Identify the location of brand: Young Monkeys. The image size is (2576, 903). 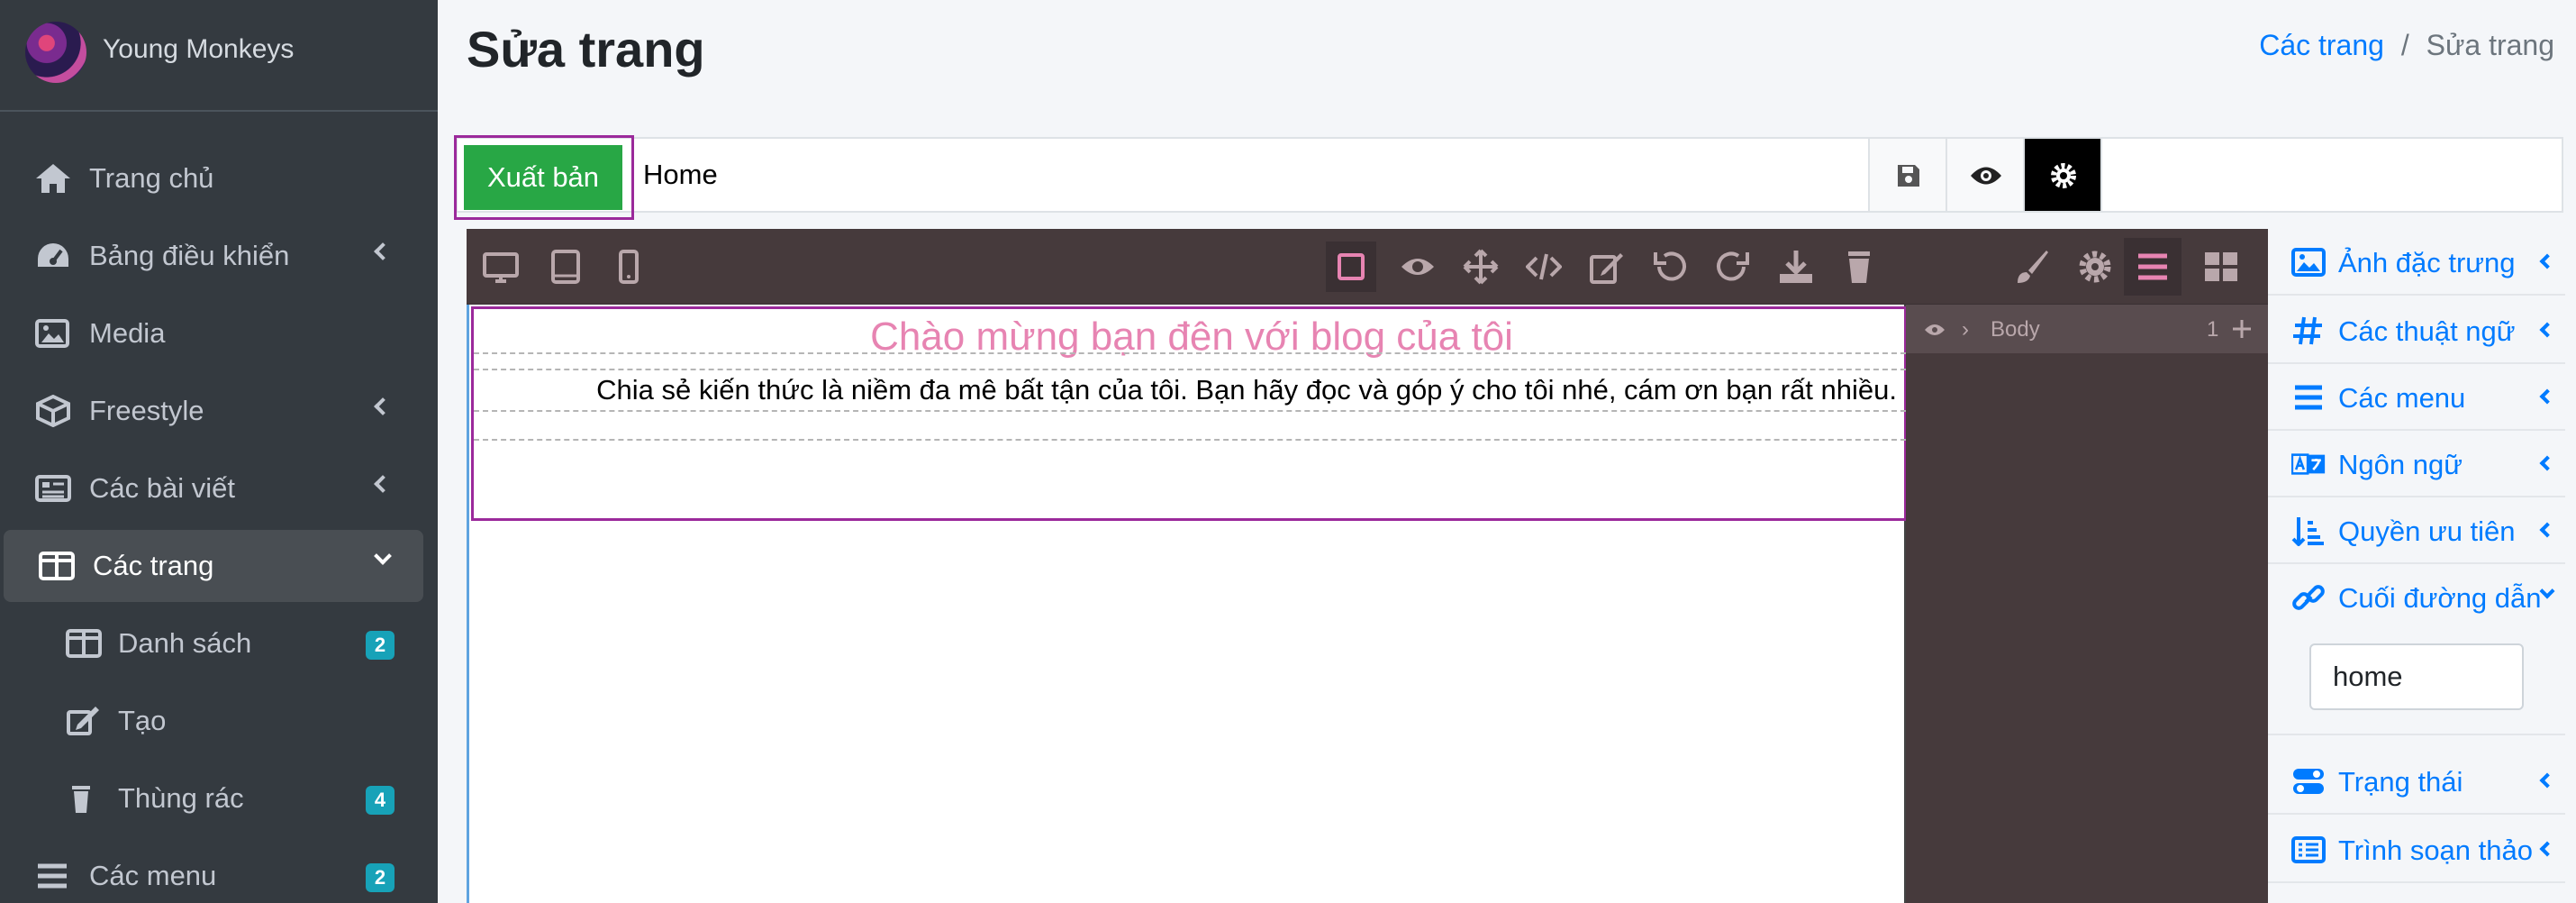
(219, 56).